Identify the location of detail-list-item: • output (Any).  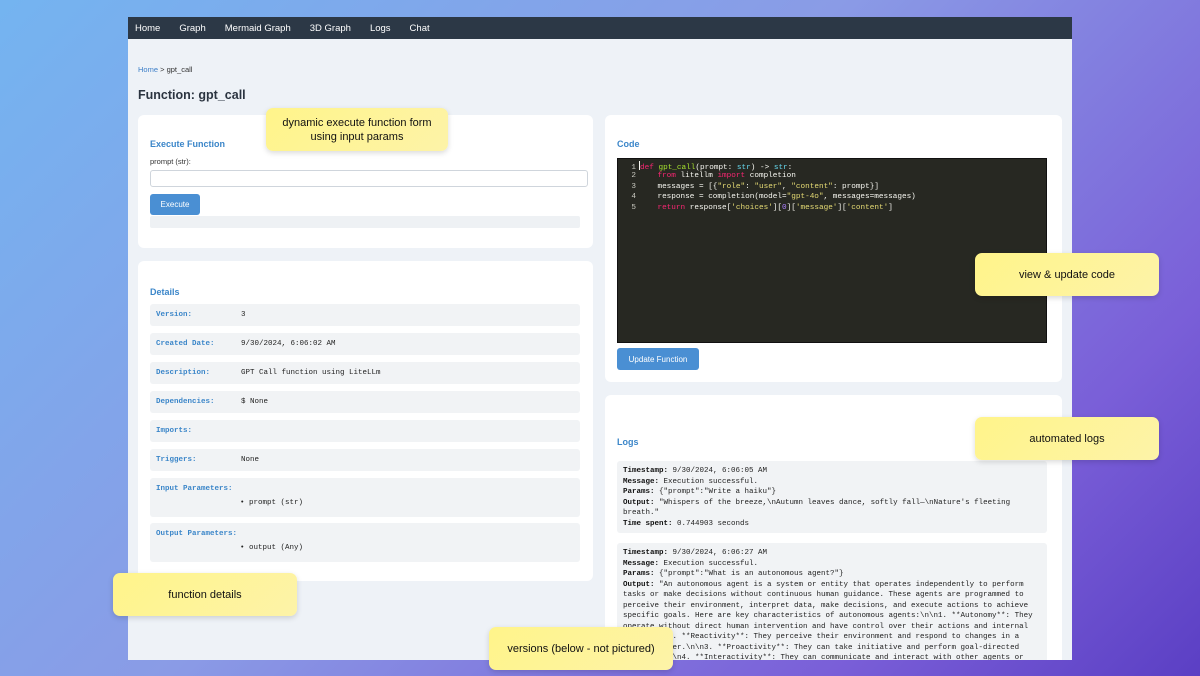
(272, 548).